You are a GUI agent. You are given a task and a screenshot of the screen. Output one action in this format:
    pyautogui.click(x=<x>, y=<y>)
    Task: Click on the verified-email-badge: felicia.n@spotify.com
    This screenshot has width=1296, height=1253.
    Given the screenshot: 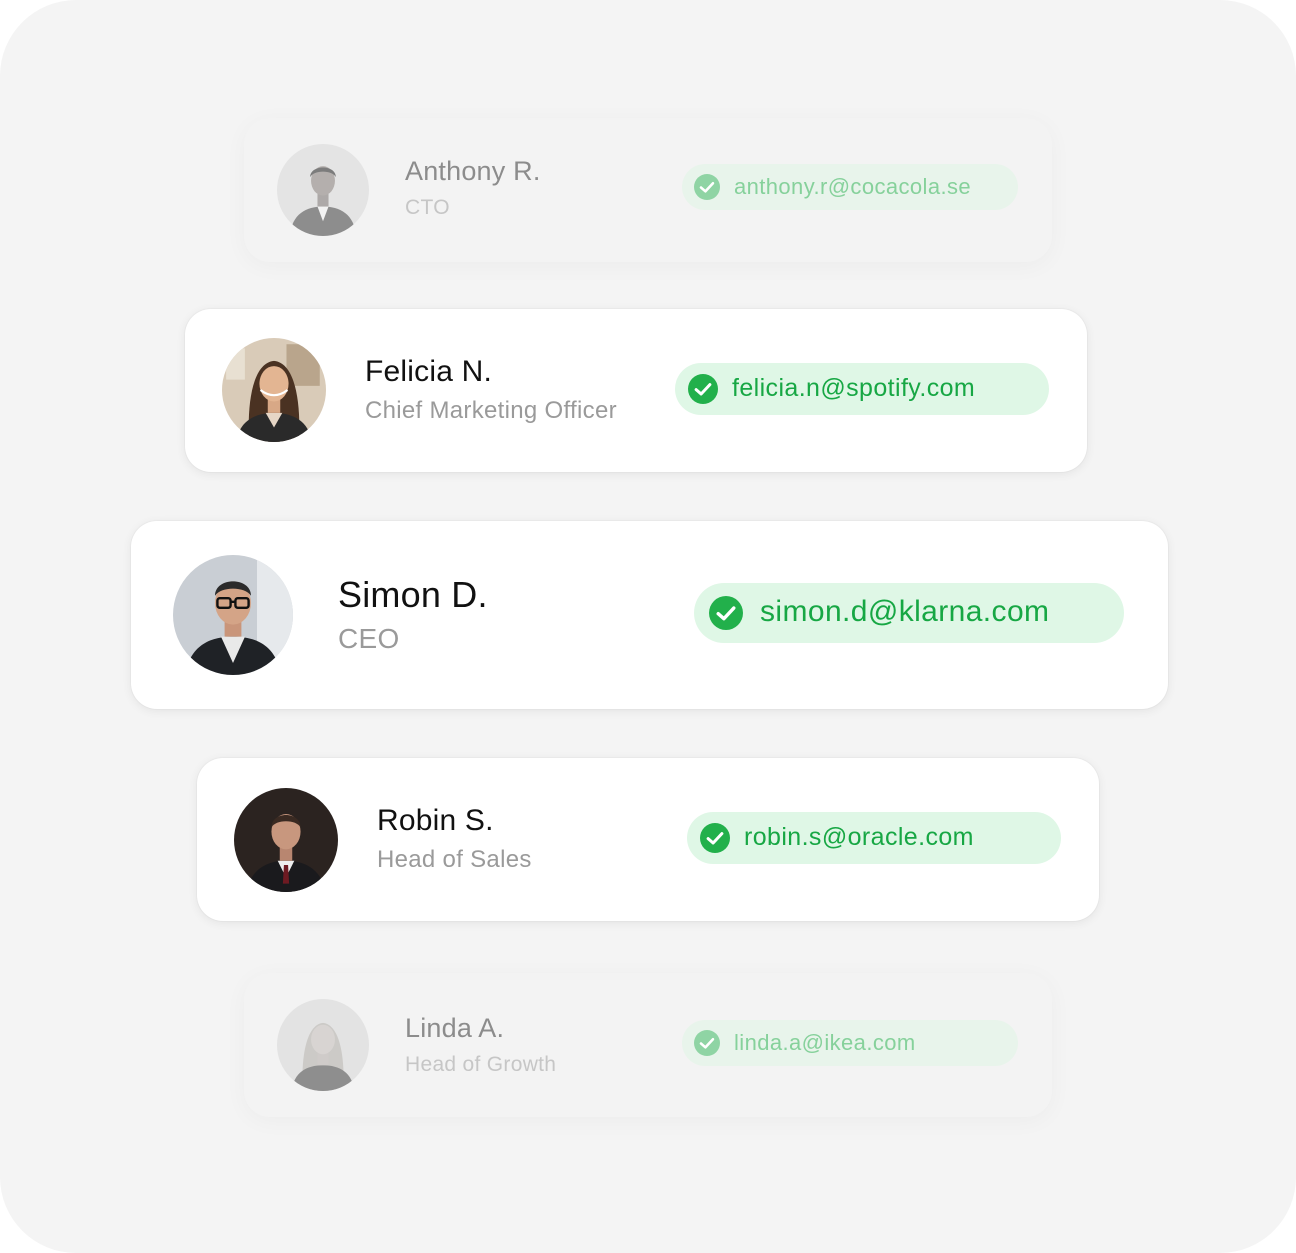 What is the action you would take?
    pyautogui.click(x=862, y=389)
    